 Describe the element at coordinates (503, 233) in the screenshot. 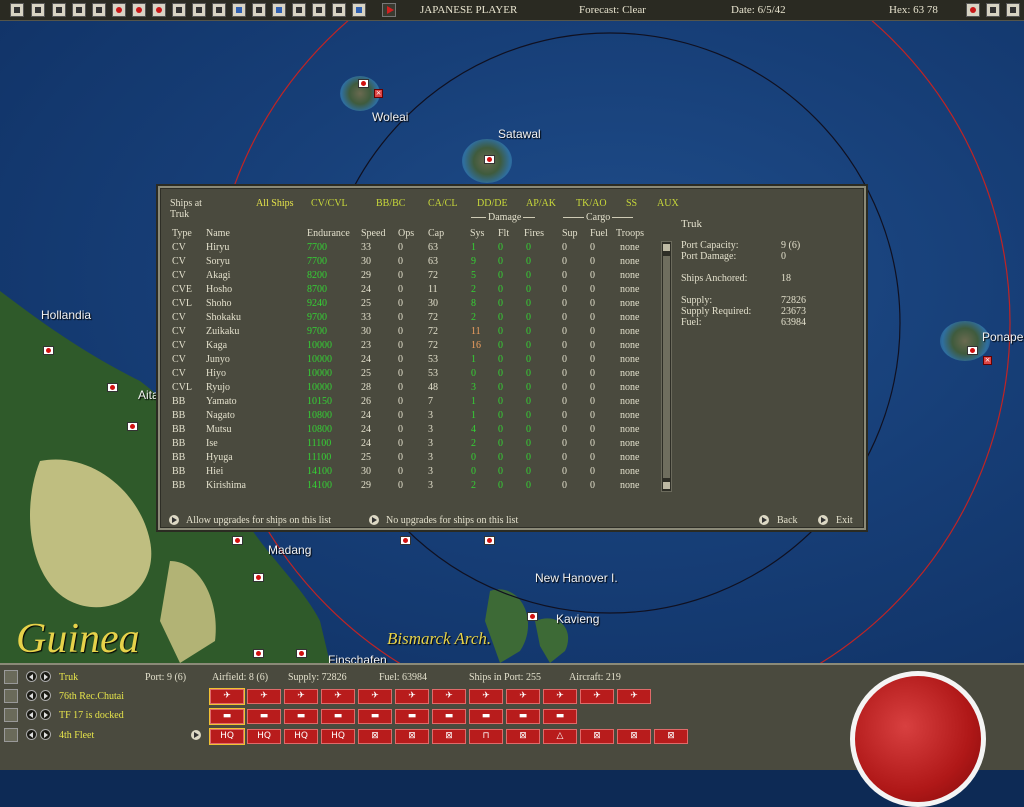

I see `col-flt: Flt` at that location.